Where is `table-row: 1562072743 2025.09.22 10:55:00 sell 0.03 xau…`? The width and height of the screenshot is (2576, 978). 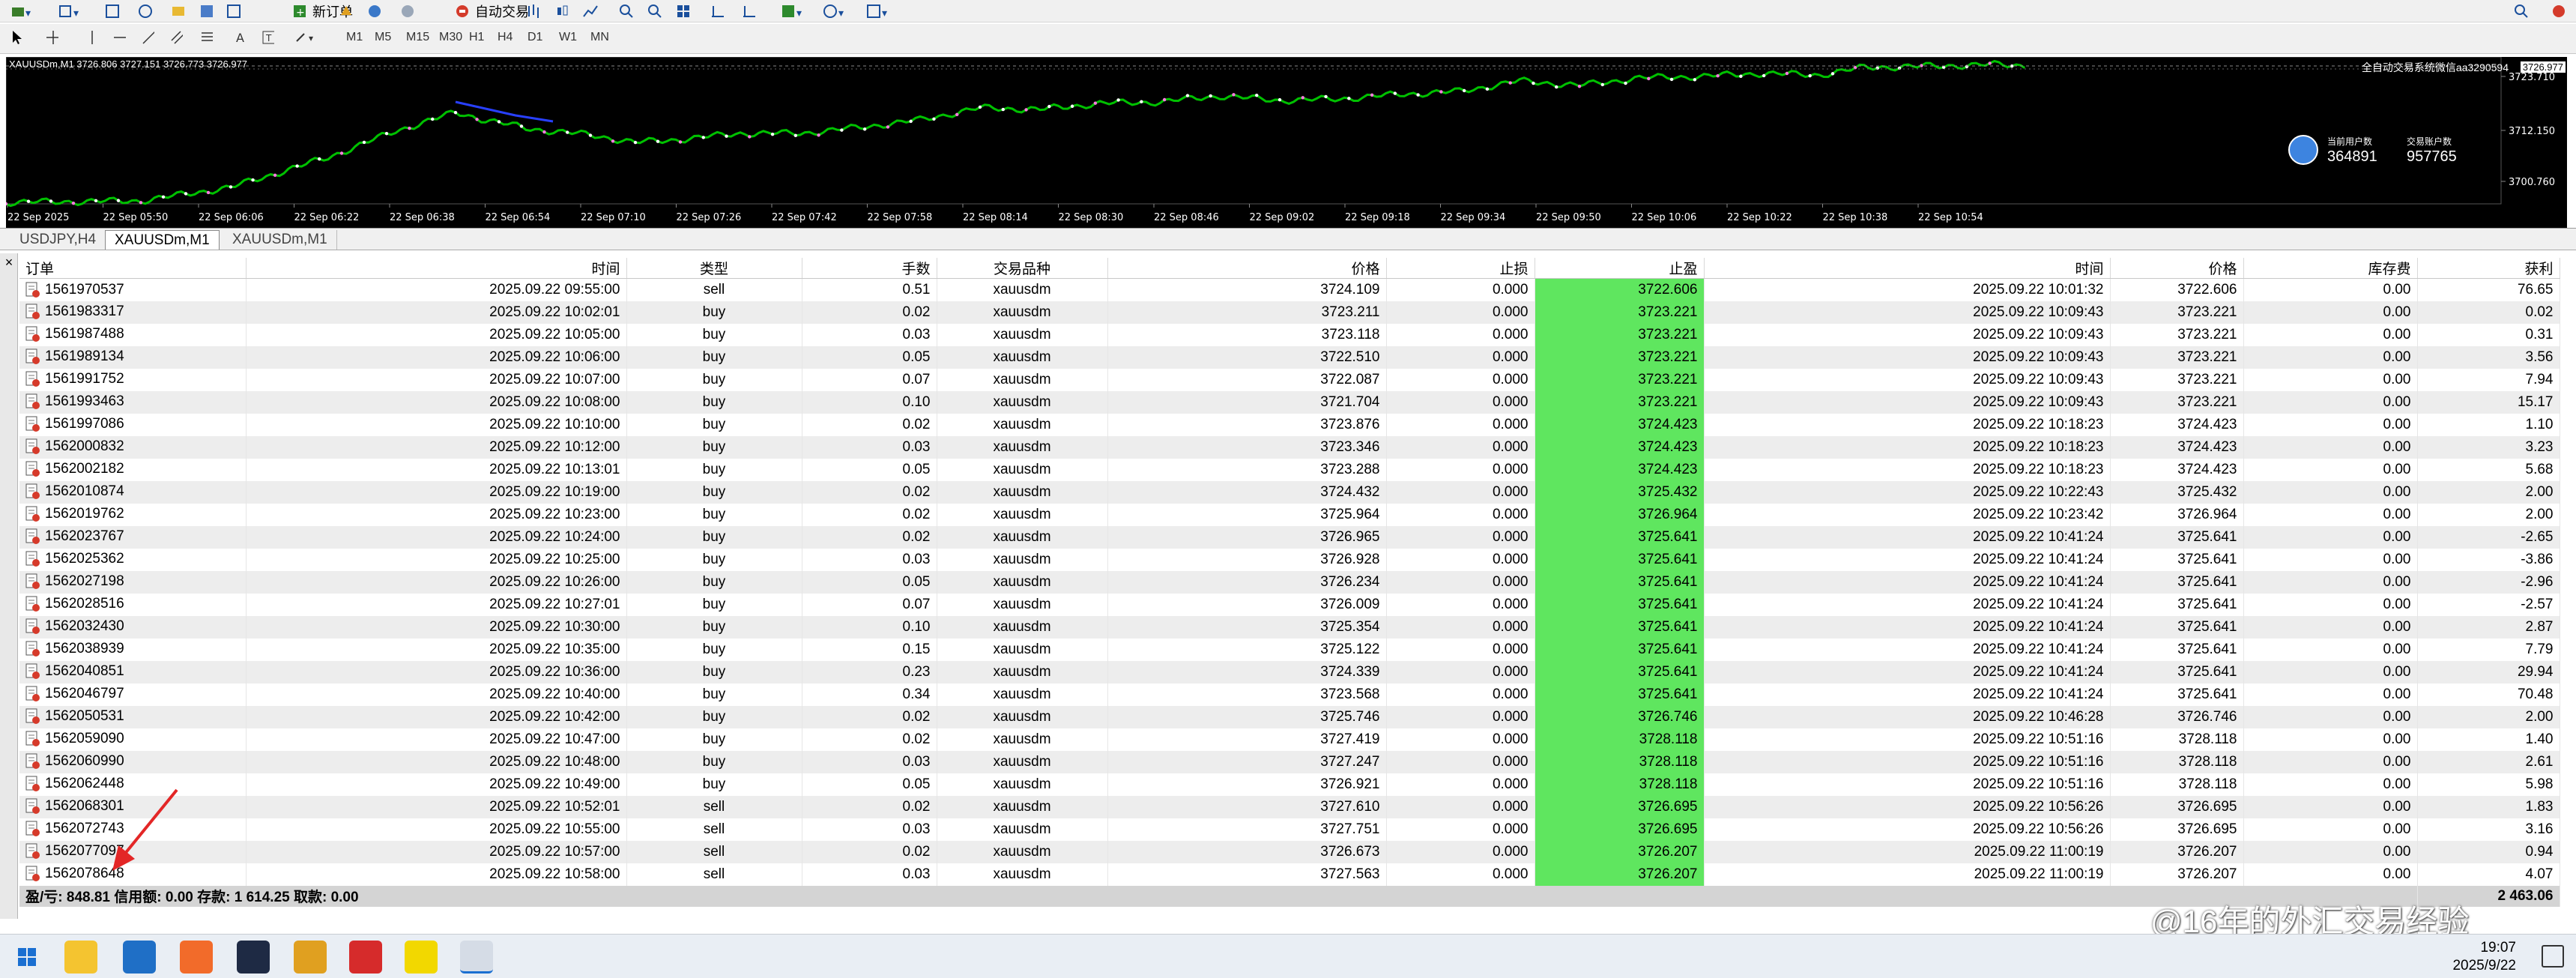 table-row: 1562072743 2025.09.22 10:55:00 sell 0.03 xau… is located at coordinates (1289, 830).